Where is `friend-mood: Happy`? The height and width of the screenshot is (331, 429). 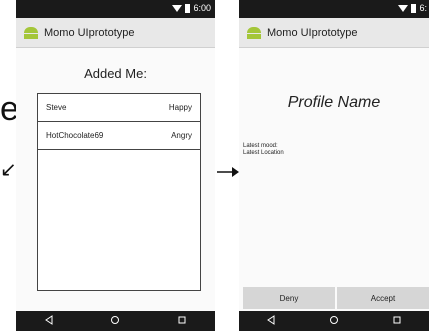 friend-mood: Happy is located at coordinates (180, 107).